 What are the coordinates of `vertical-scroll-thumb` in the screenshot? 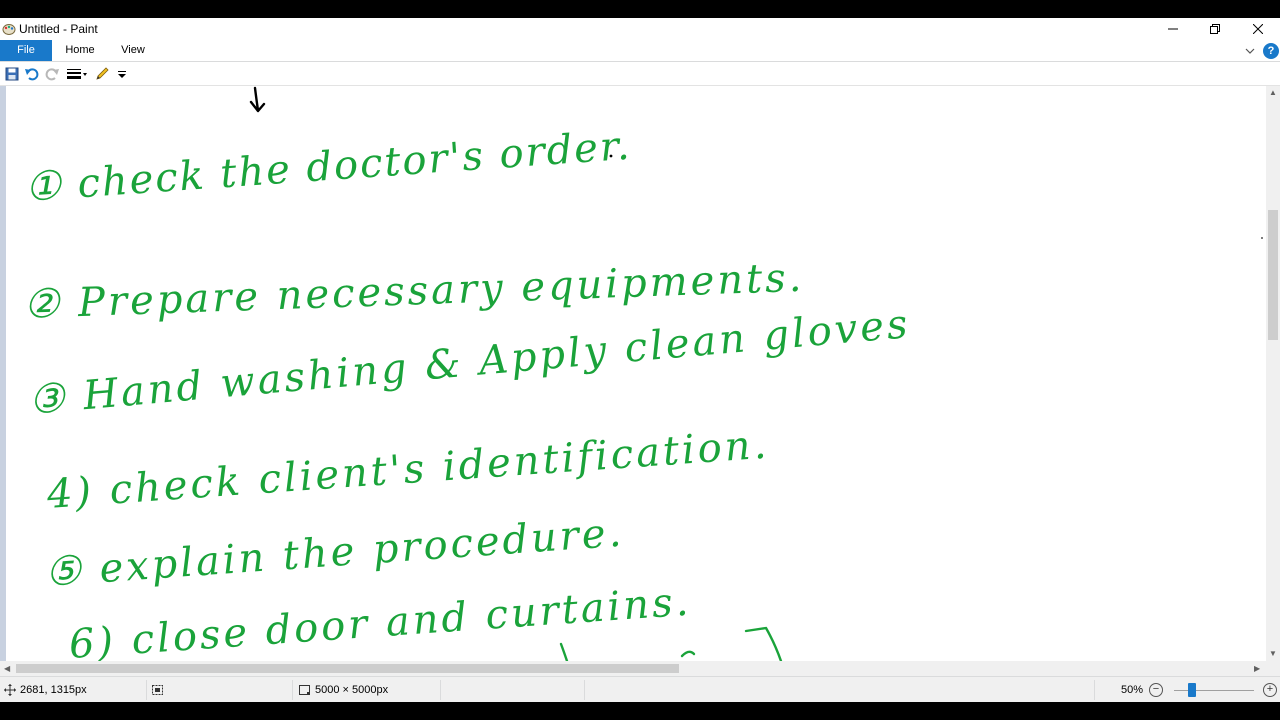 It's located at (1273, 275).